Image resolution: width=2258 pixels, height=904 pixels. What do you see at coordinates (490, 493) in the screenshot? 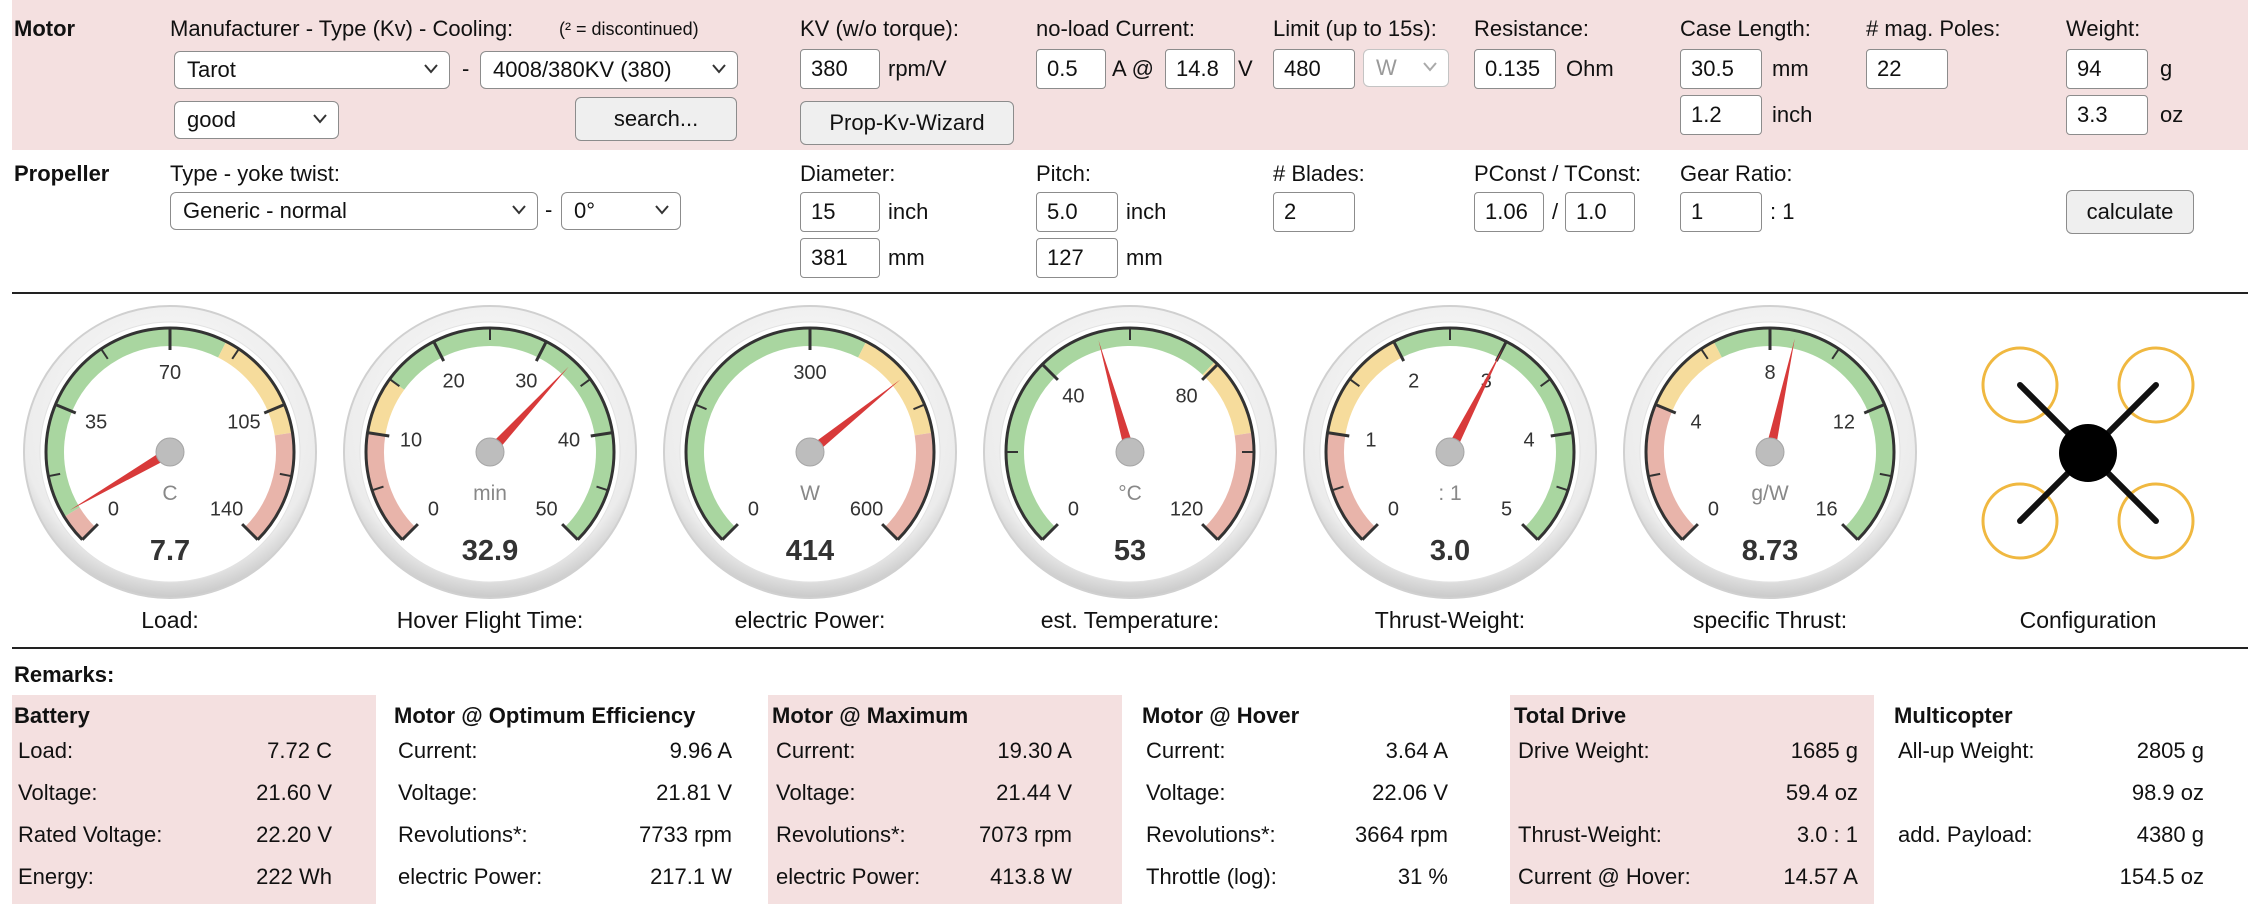
I see `gauge-unit: min` at bounding box center [490, 493].